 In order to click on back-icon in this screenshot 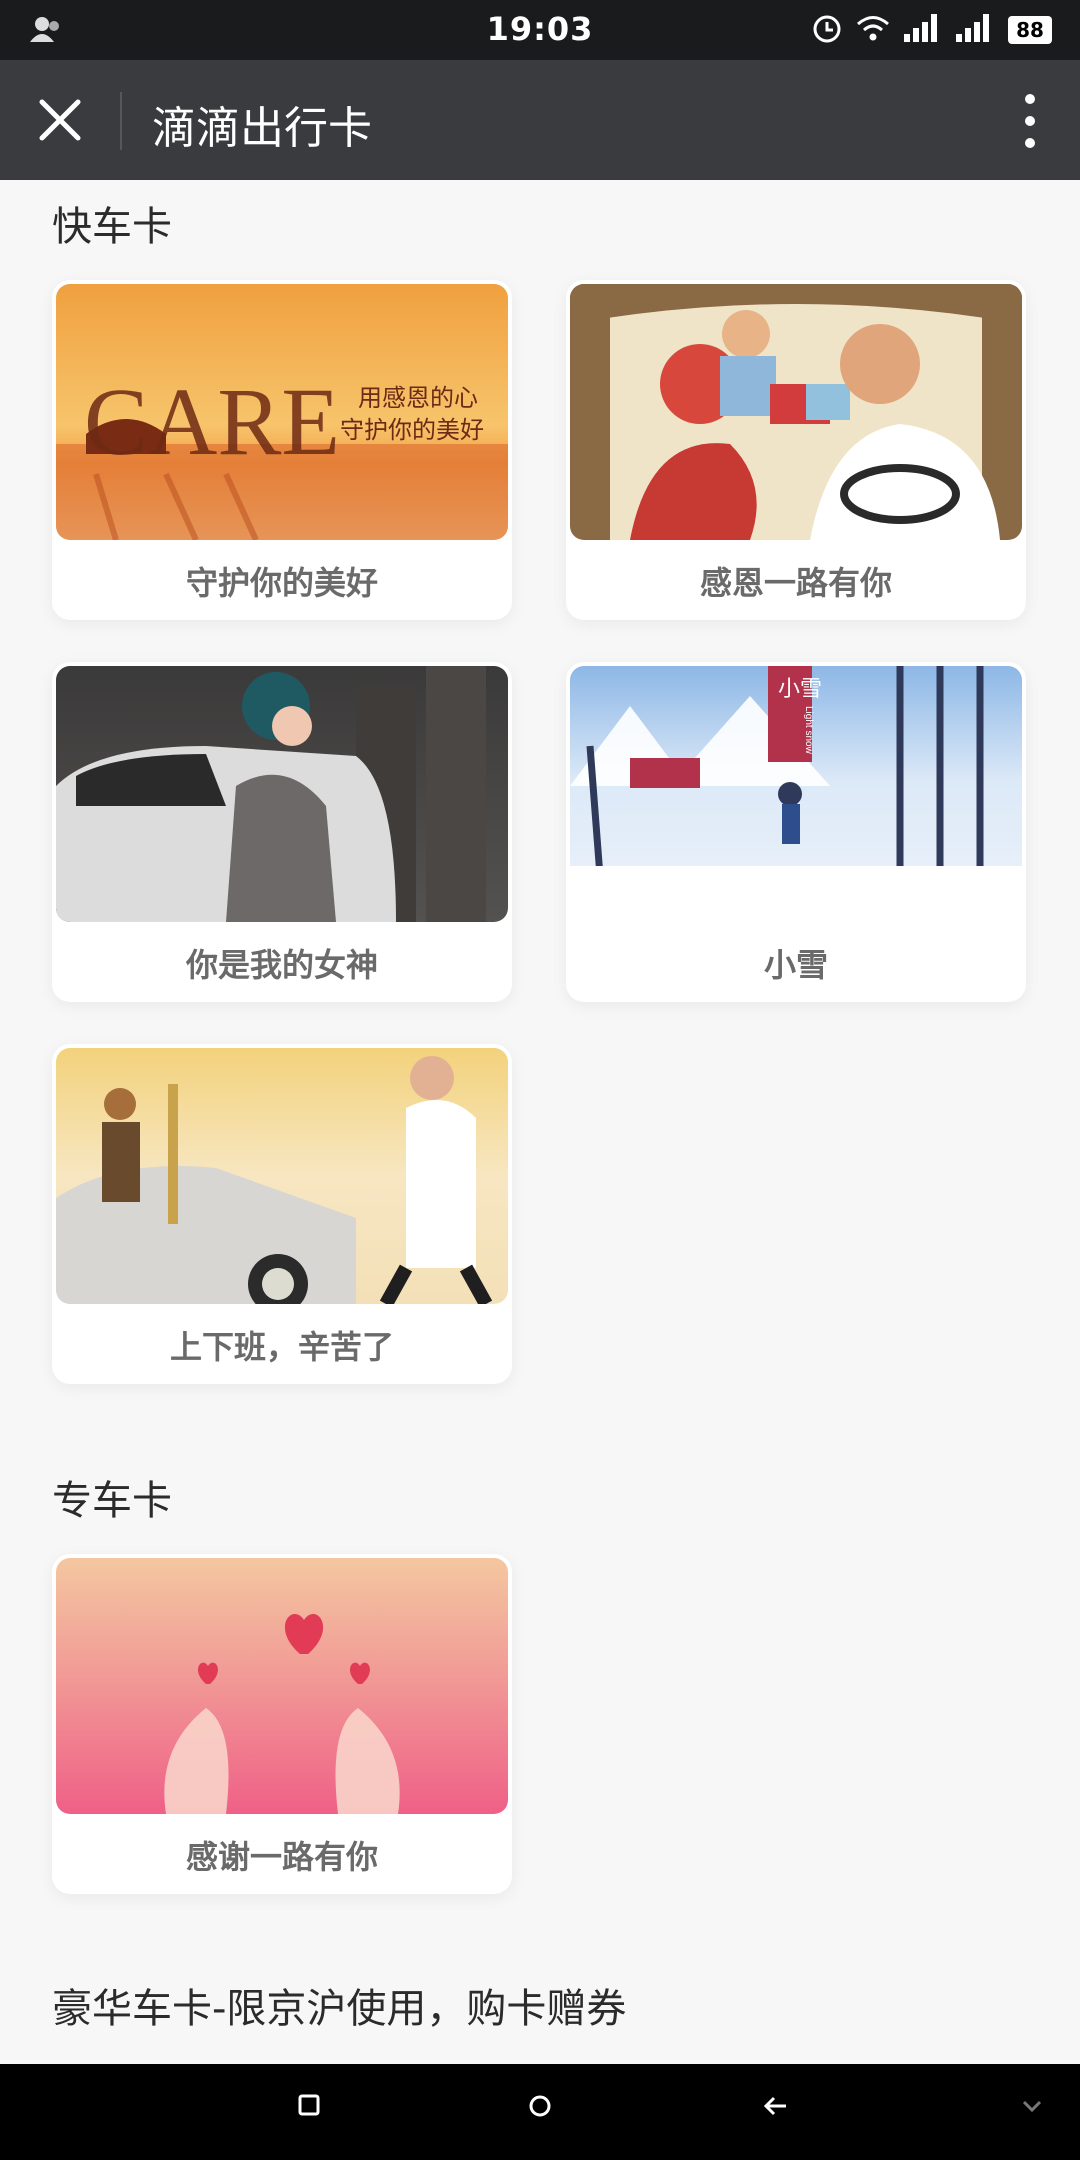, I will do `click(776, 2108)`.